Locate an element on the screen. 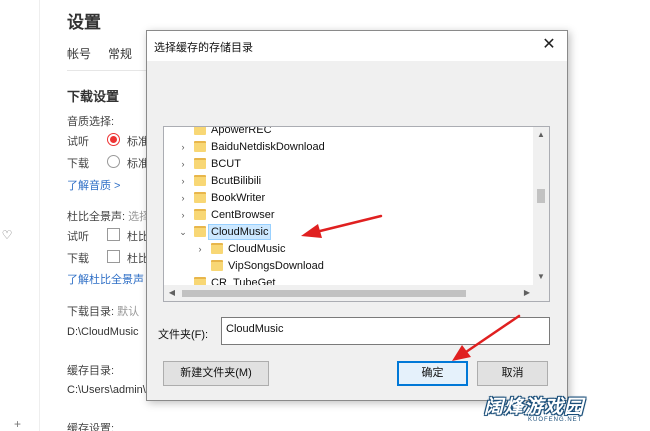 This screenshot has height=431, width=650. quality-download-label: 下载 is located at coordinates (78, 164).